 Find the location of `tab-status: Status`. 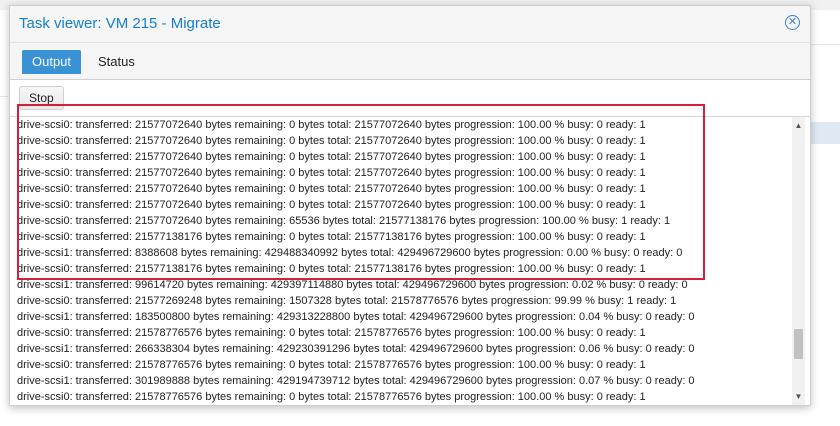

tab-status: Status is located at coordinates (116, 62).